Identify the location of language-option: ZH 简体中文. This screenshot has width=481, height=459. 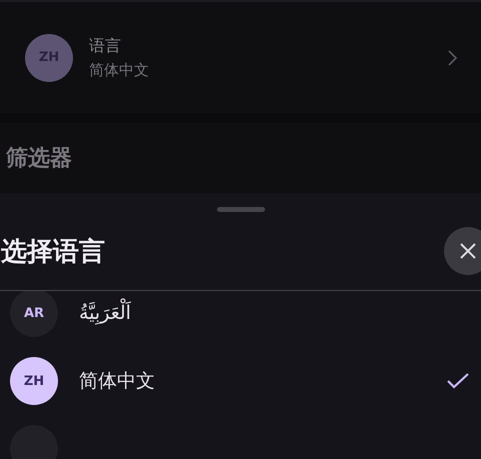
(240, 381).